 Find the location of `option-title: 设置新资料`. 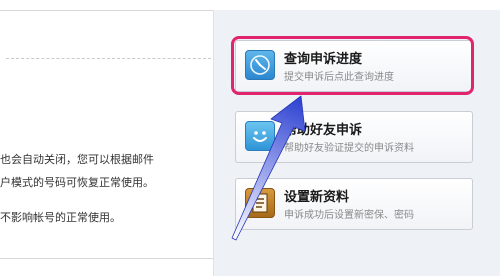

option-title: 设置新资料 is located at coordinates (317, 197).